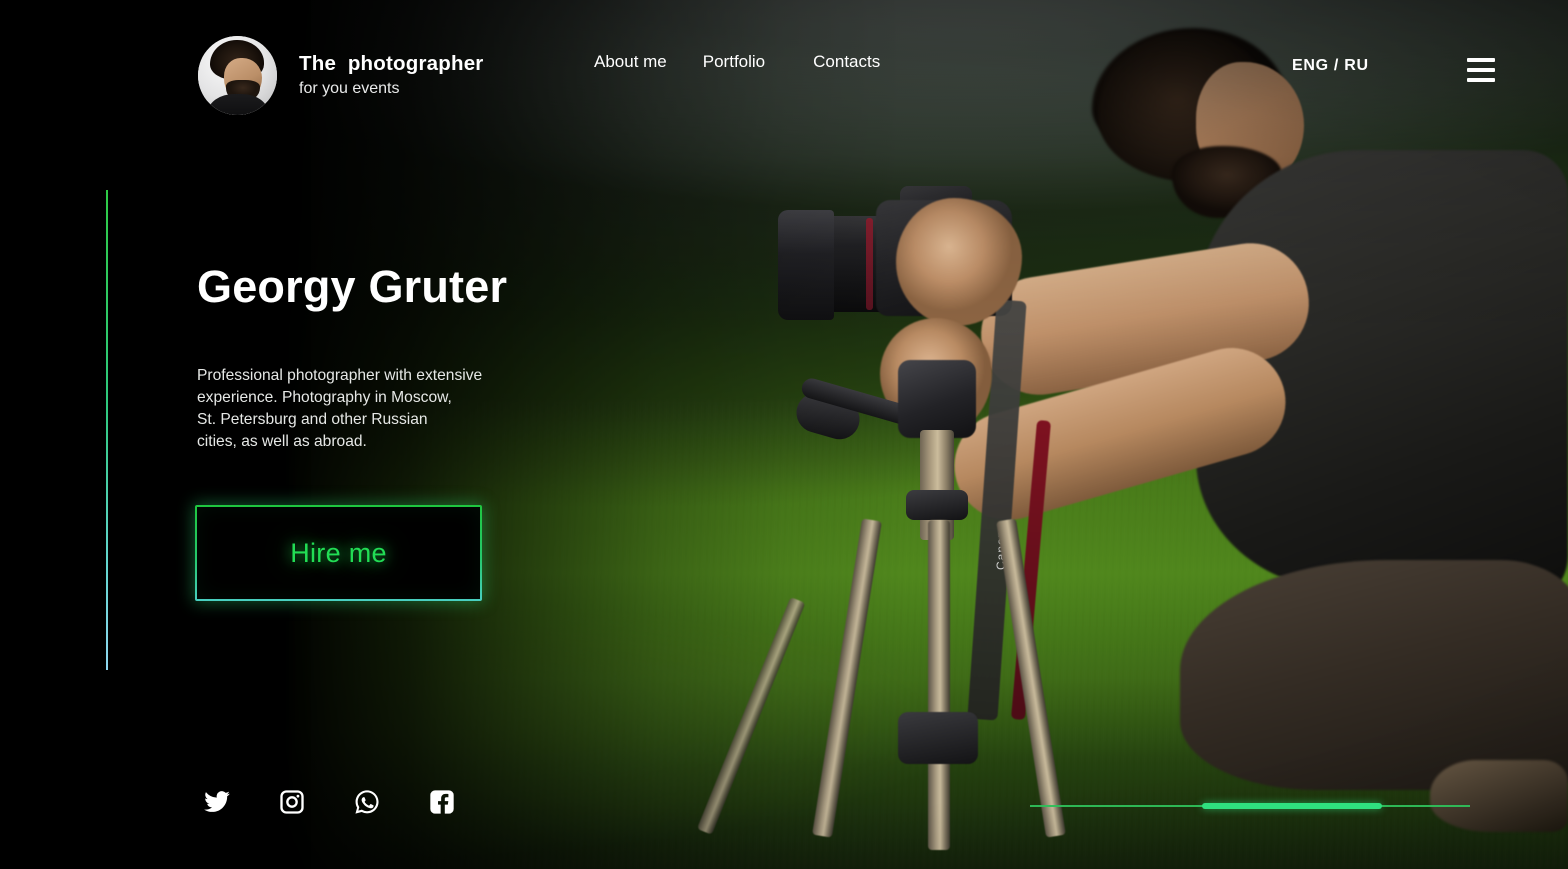  I want to click on brand-subtitle: for you events, so click(349, 89).